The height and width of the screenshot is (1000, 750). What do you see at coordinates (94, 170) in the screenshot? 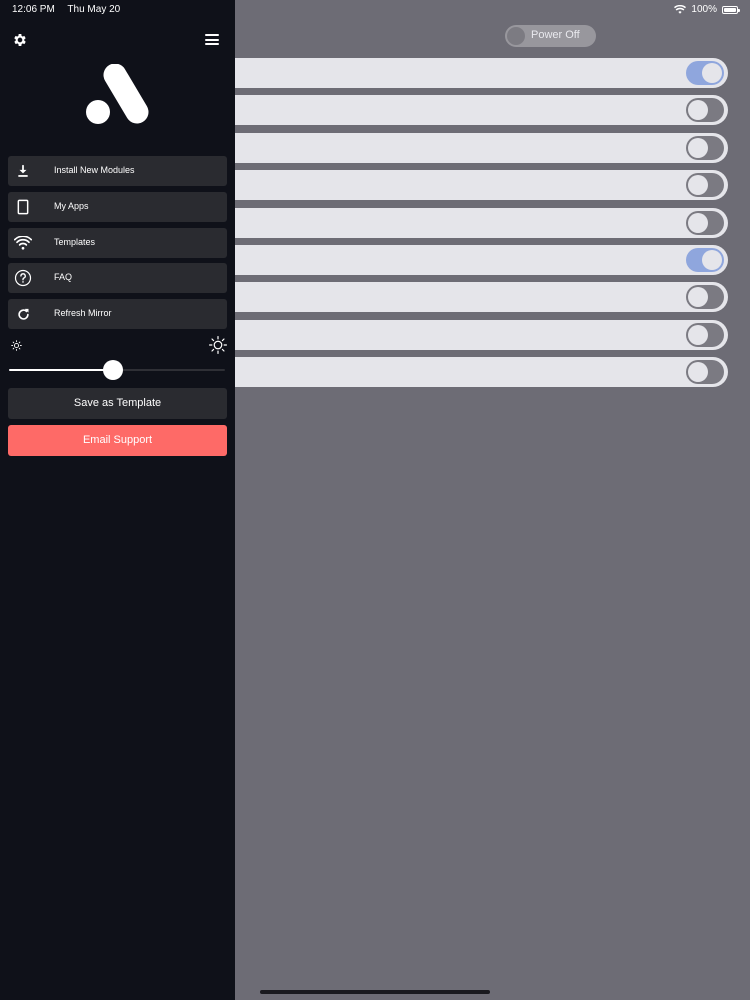
I see `menu-item-label: Install New Modules` at bounding box center [94, 170].